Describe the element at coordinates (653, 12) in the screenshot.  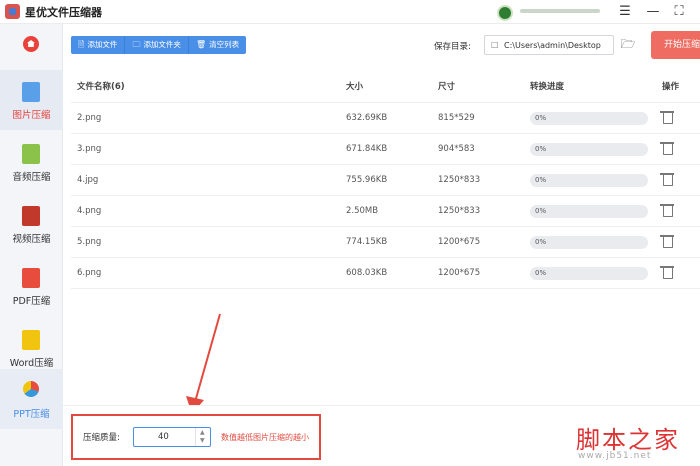
I see `minimize-icon: —` at that location.